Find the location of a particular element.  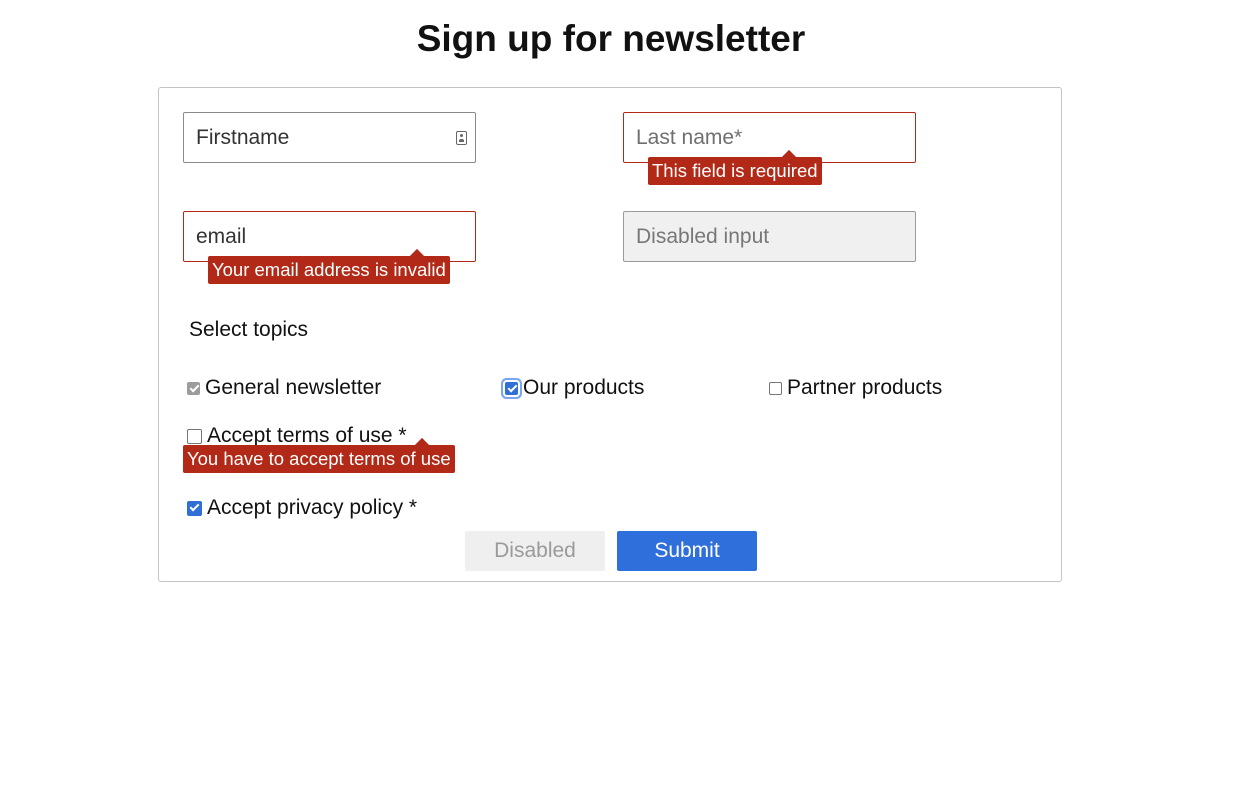

contact-card-icon is located at coordinates (461, 138).